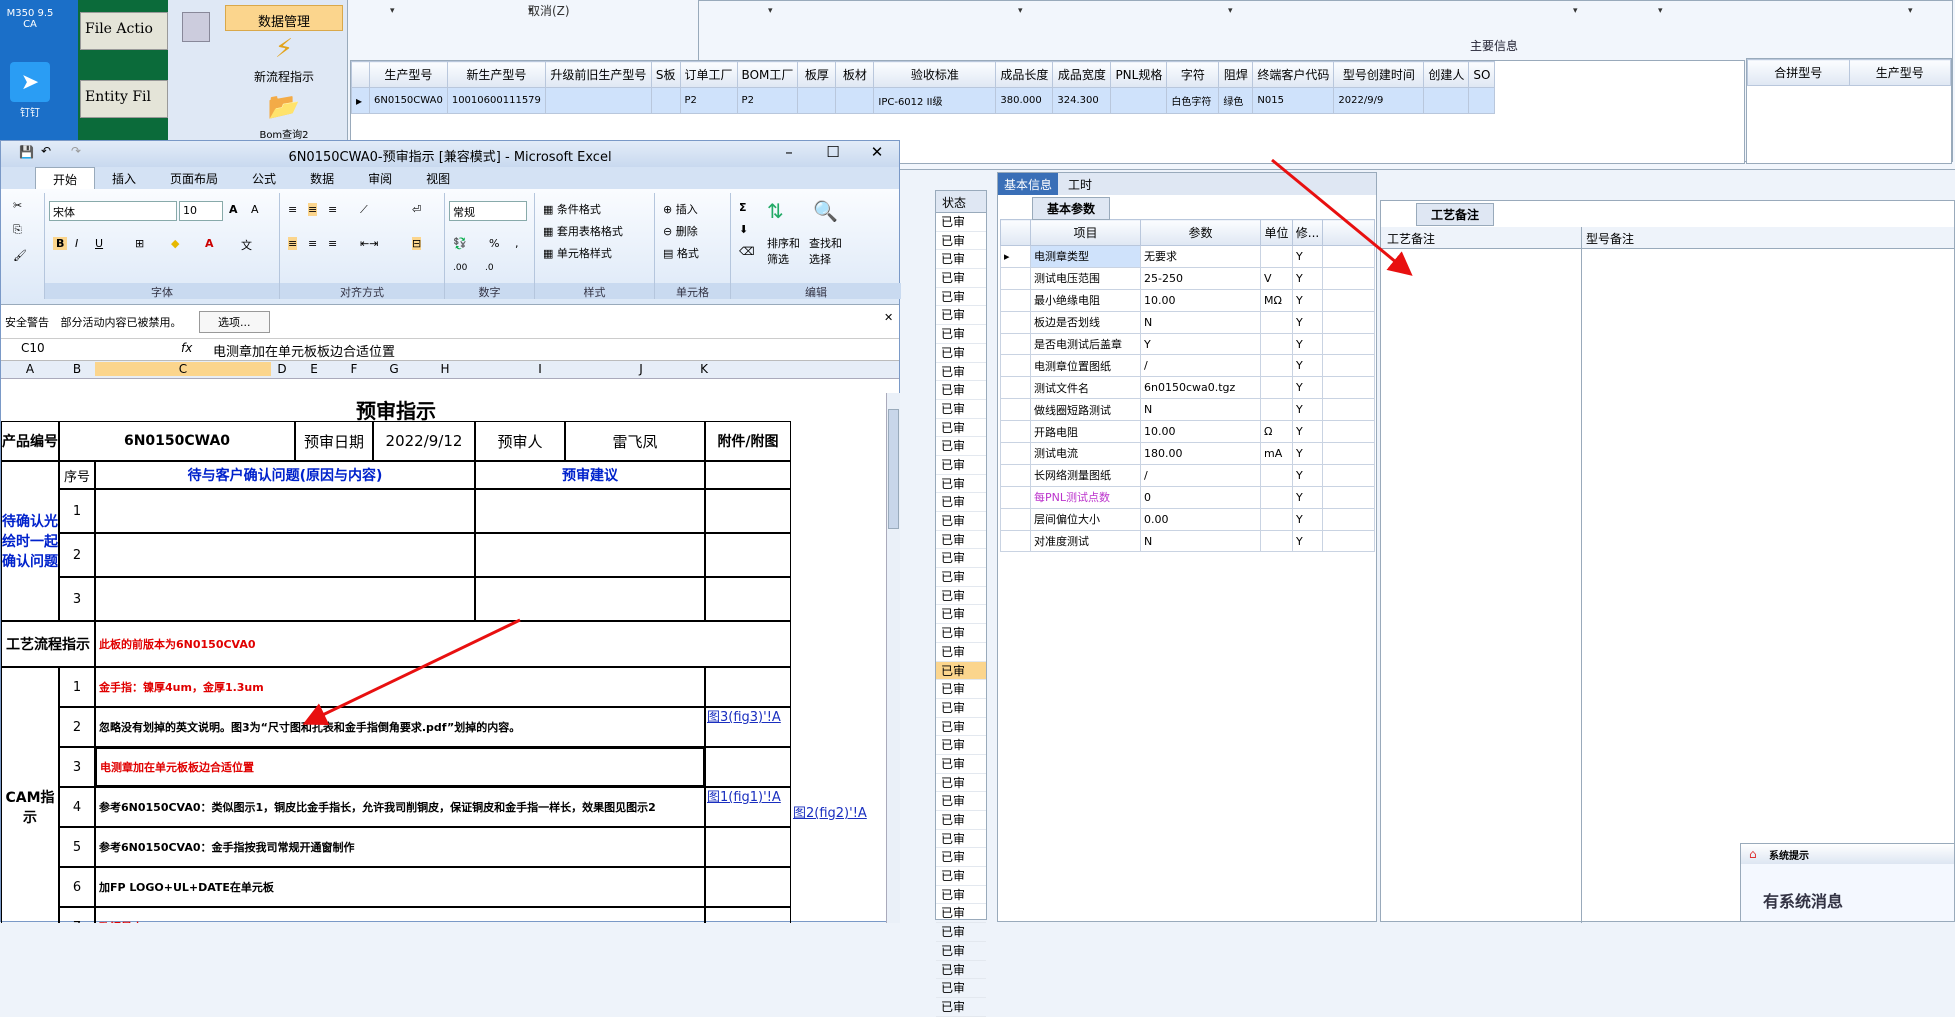 The width and height of the screenshot is (1955, 1017). I want to click on advice-cell, so click(590, 511).